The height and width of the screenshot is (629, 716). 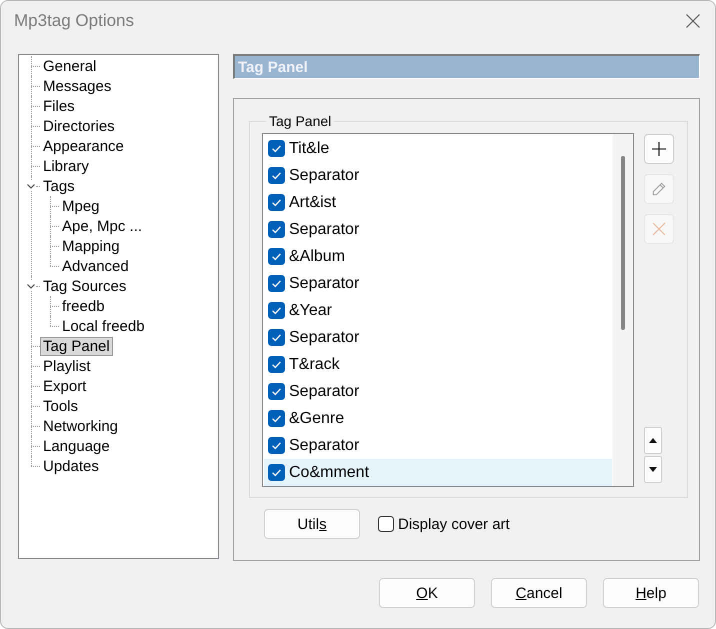 I want to click on tree-item: Appearance, so click(x=83, y=146).